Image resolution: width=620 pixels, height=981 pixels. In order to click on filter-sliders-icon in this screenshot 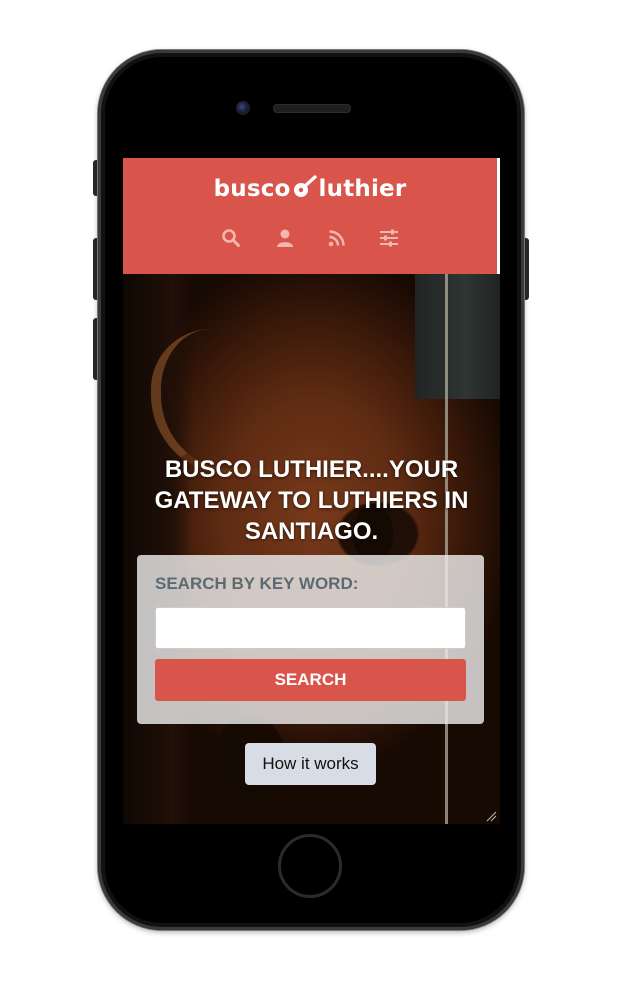, I will do `click(389, 238)`.